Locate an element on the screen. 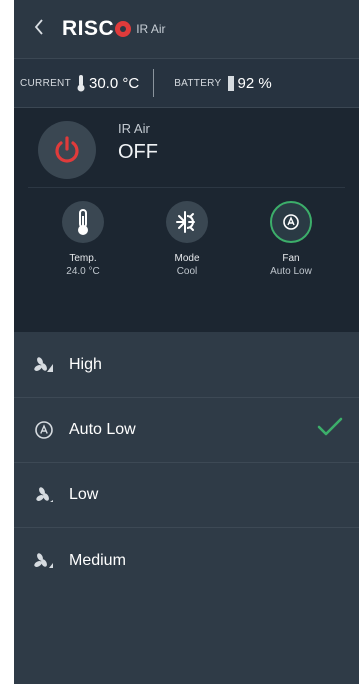  status-divider is located at coordinates (154, 83).